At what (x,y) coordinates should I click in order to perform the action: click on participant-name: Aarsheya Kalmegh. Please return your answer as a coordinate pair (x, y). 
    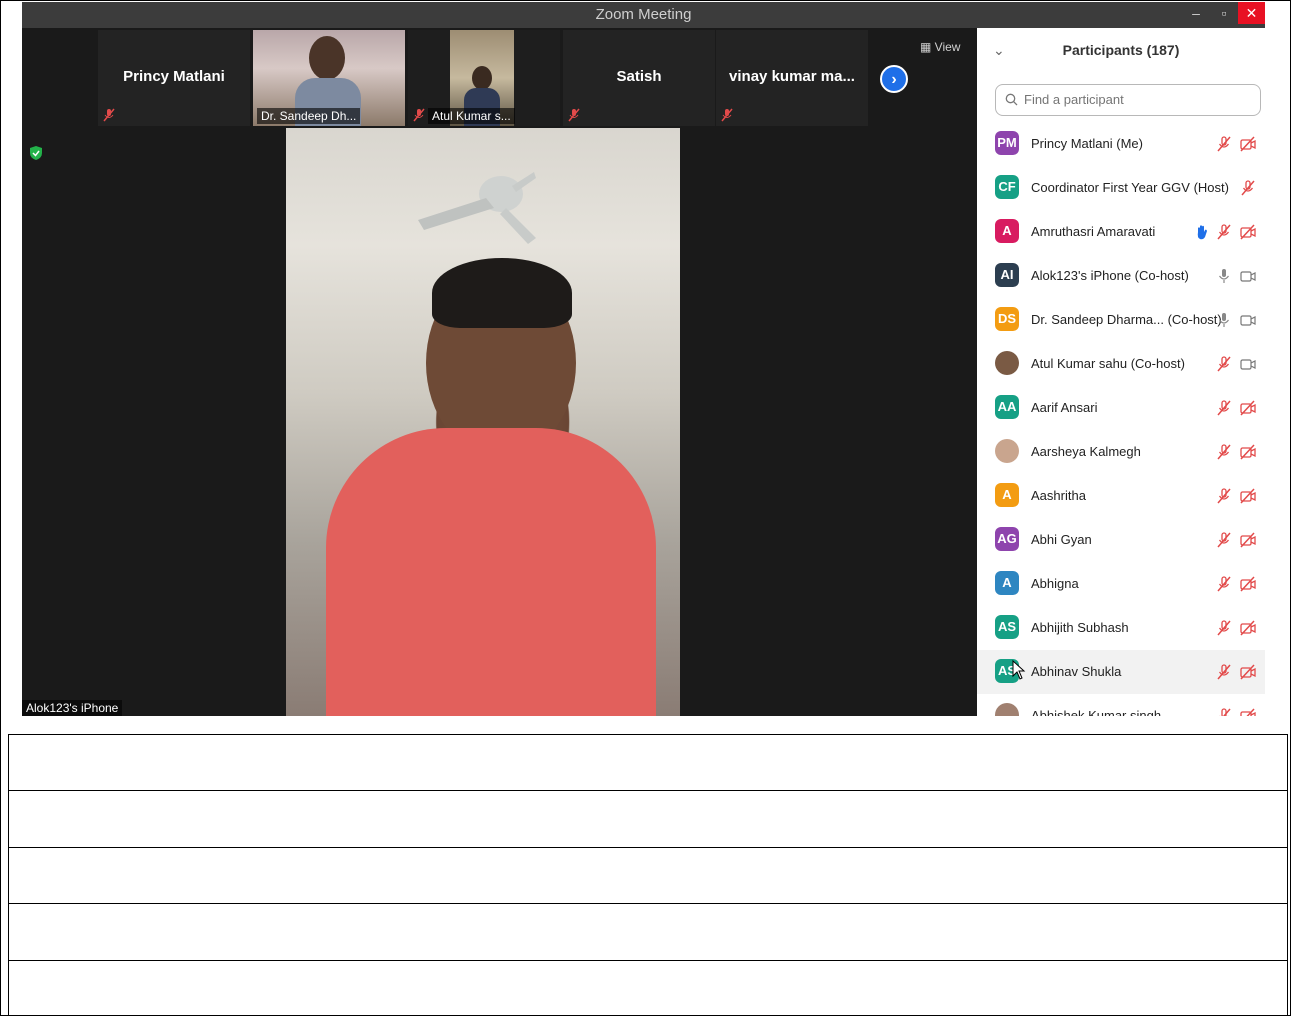
    Looking at the image, I should click on (1086, 451).